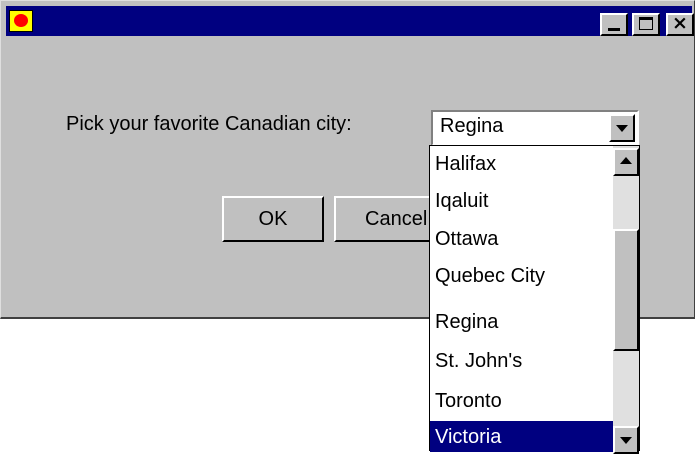 The width and height of the screenshot is (695, 454). I want to click on close-icon: ×, so click(680, 23).